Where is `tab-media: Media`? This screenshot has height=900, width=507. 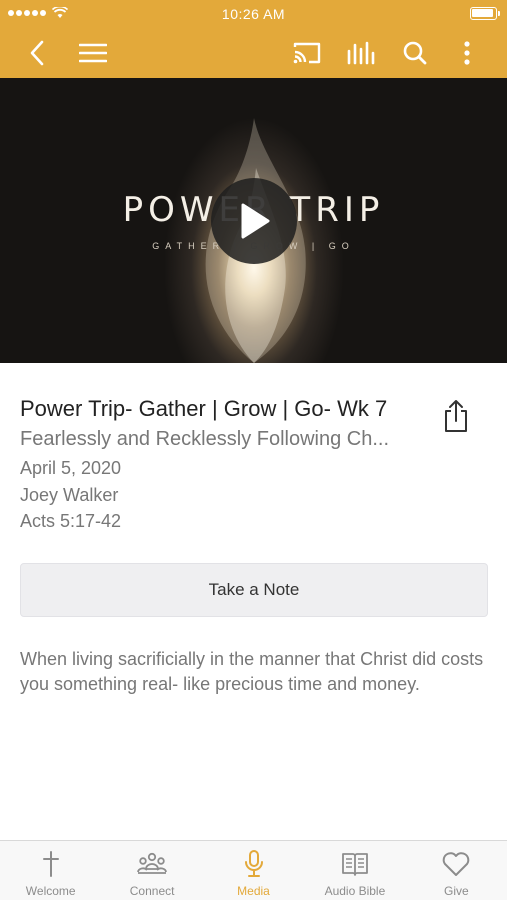
tab-media: Media is located at coordinates (253, 870).